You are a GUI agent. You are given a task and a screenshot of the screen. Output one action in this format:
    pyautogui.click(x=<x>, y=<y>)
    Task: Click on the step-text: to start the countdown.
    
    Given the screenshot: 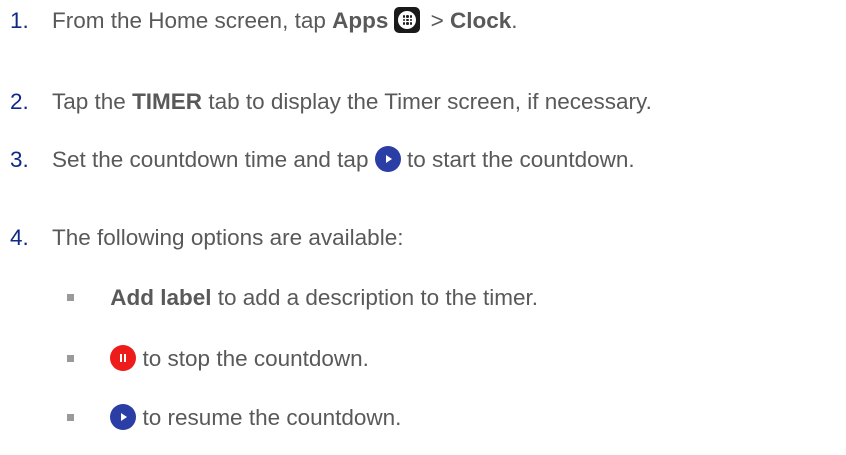 What is the action you would take?
    pyautogui.click(x=517, y=159)
    